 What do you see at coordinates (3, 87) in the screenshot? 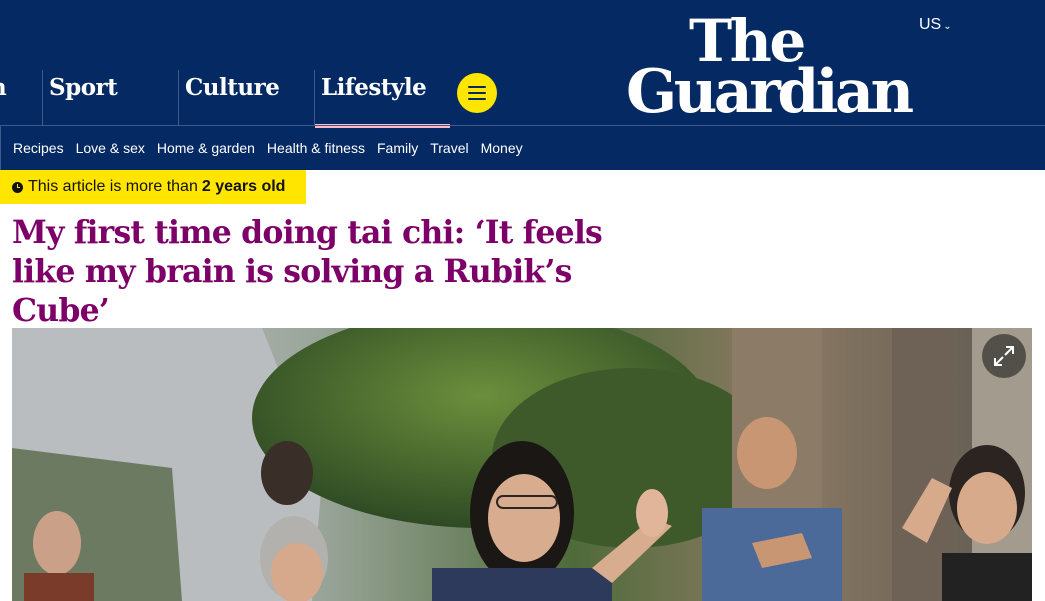
I see `pillar-news-label: n` at bounding box center [3, 87].